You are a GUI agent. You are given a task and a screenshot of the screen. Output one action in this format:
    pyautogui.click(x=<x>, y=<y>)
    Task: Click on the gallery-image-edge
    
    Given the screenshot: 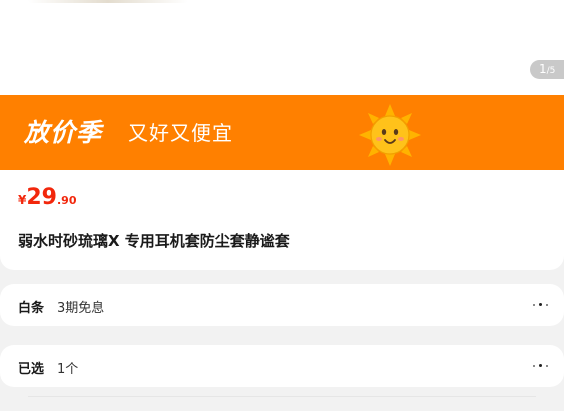 What is the action you would take?
    pyautogui.click(x=108, y=1)
    